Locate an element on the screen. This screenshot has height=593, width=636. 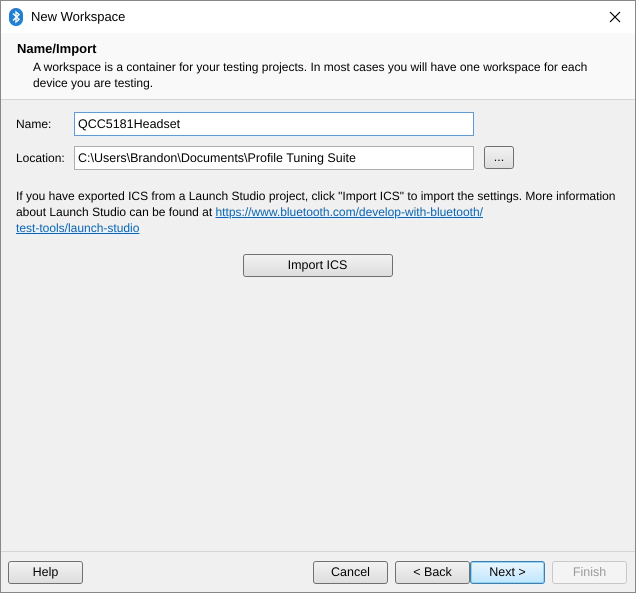
dialog-button: Next > is located at coordinates (507, 572).